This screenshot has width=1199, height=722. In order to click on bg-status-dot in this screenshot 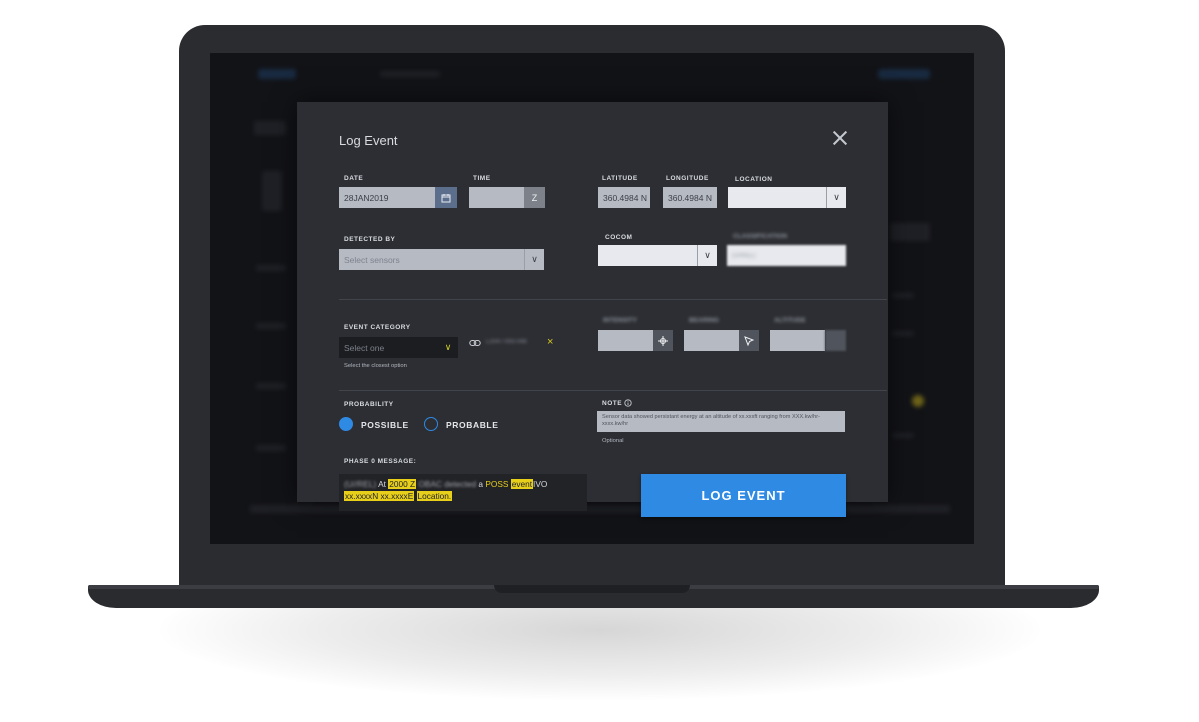, I will do `click(918, 401)`.